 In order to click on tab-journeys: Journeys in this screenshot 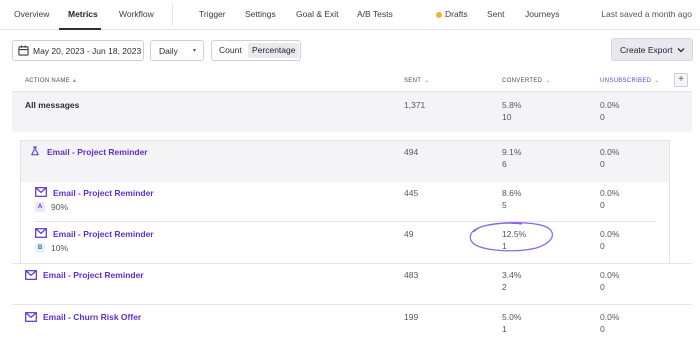, I will do `click(542, 14)`.